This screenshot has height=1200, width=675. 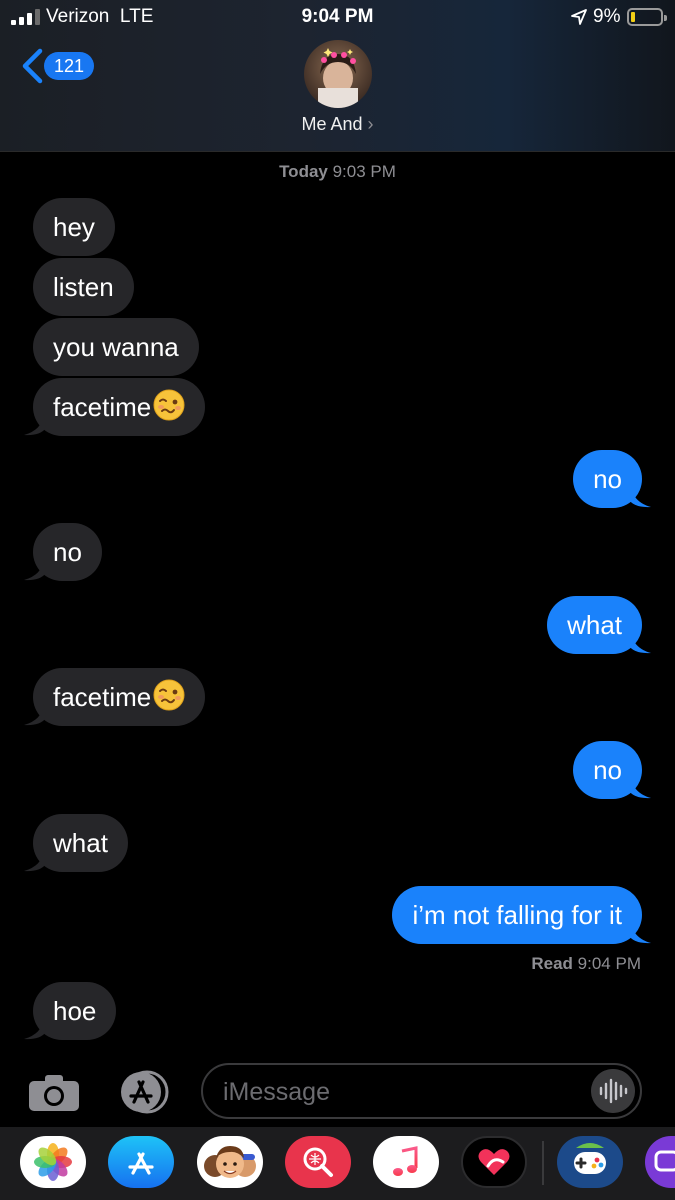 I want to click on game-app-icon, so click(x=590, y=1162).